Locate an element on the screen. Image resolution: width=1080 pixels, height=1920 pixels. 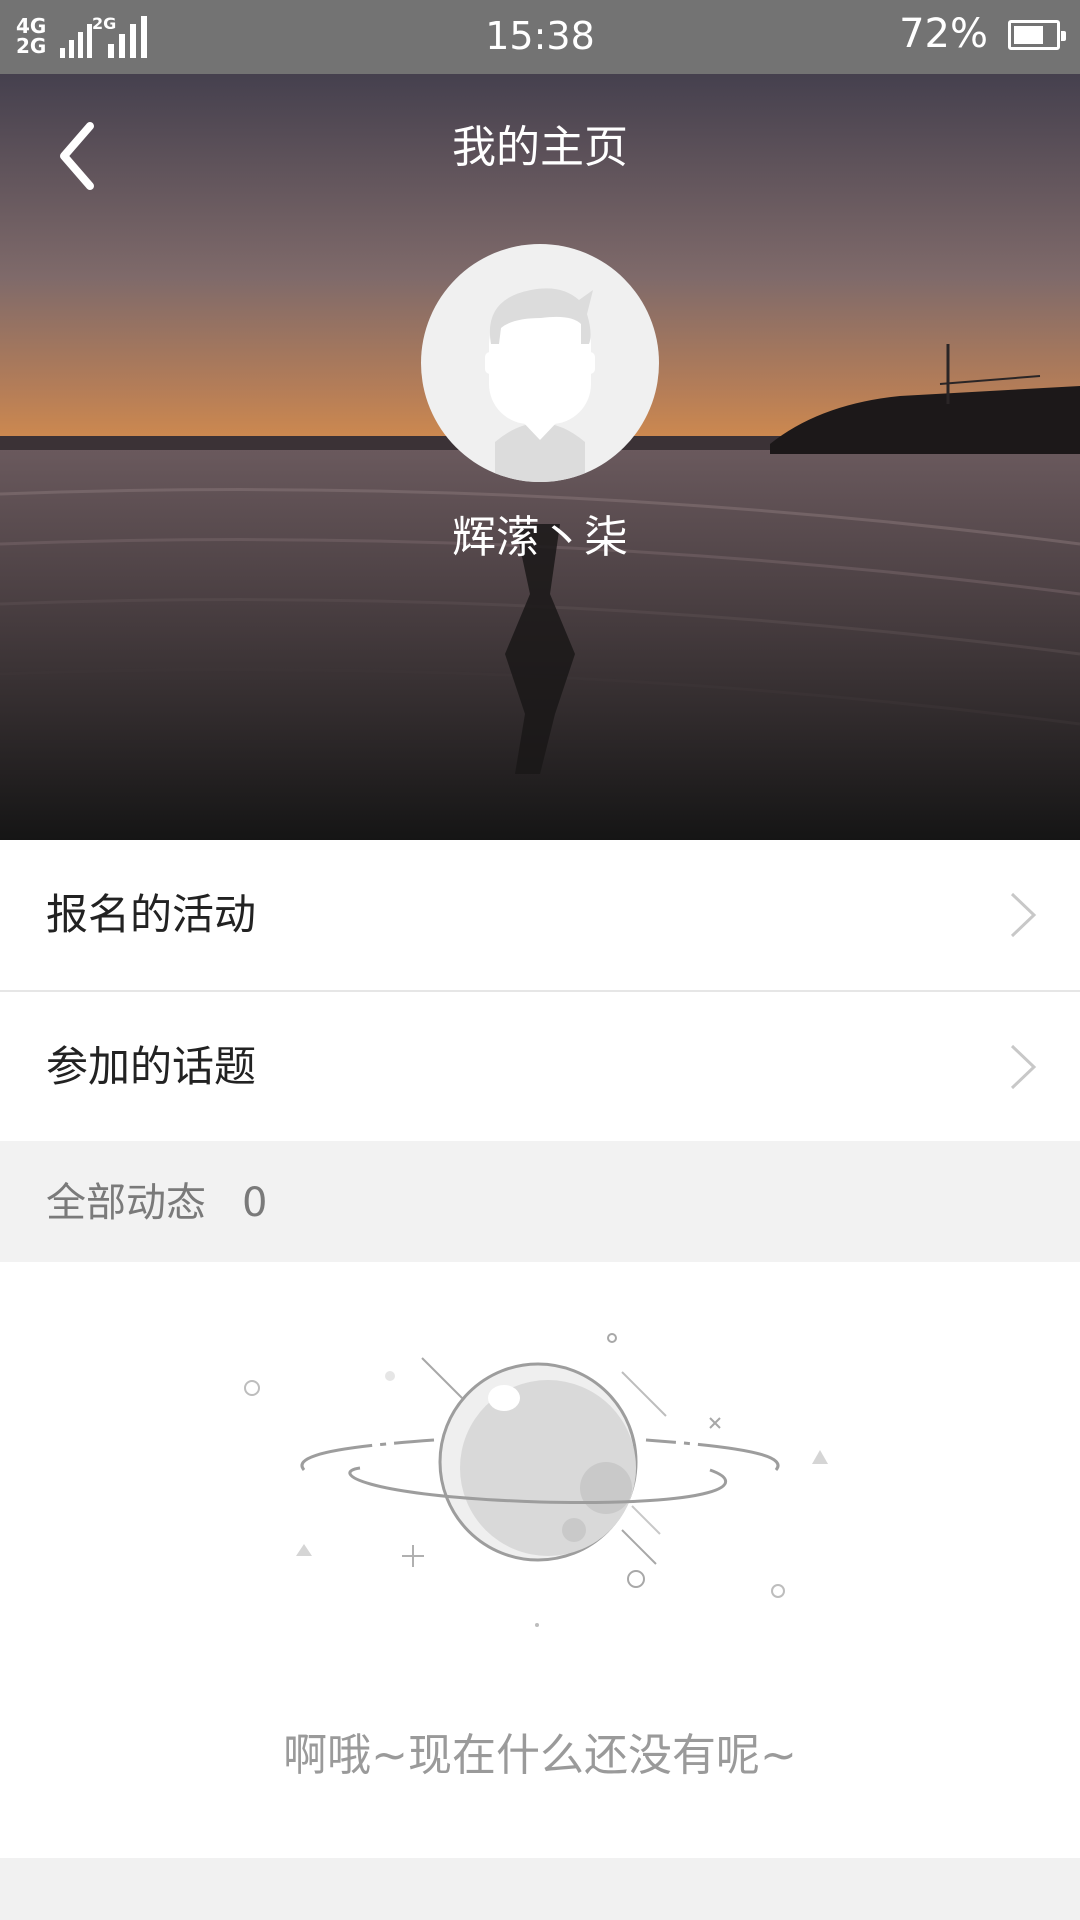
battery-icon is located at coordinates (1037, 35).